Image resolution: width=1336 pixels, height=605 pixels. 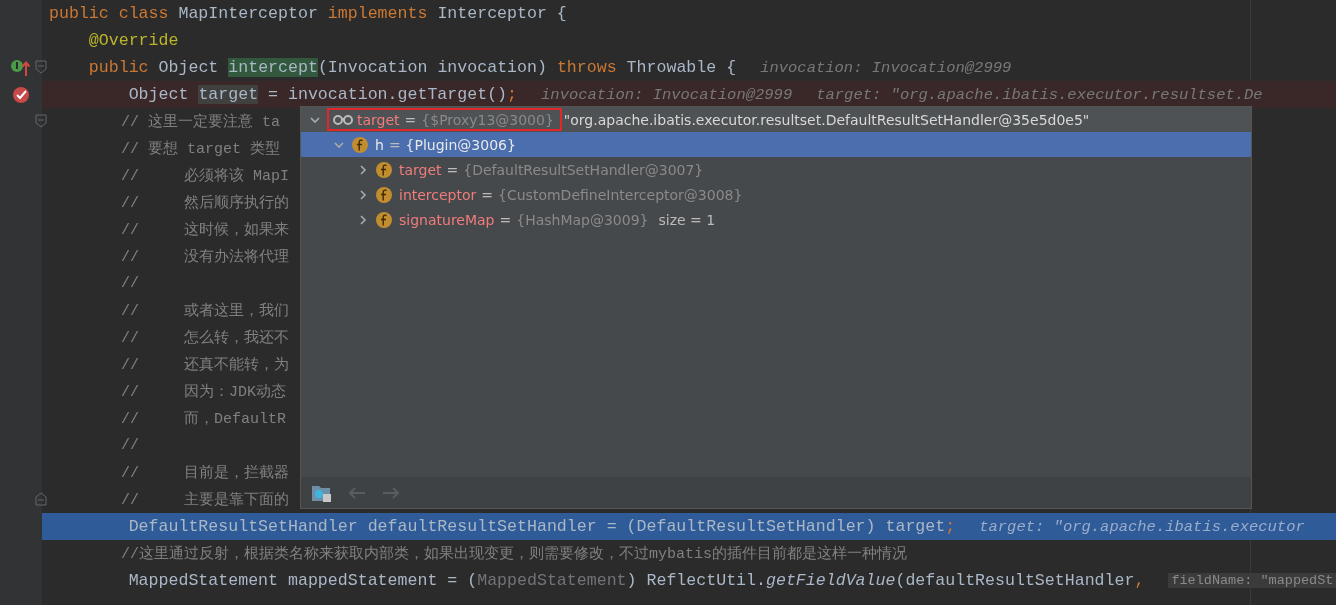 What do you see at coordinates (1252, 580) in the screenshot?
I see `parameter-hint: fieldName: "mappedSt` at bounding box center [1252, 580].